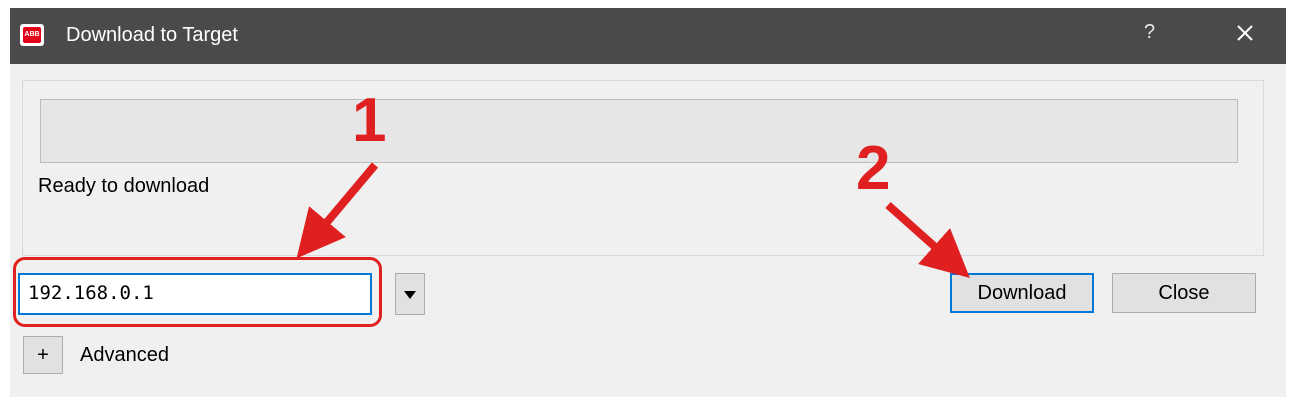 This screenshot has height=405, width=1296. I want to click on chevron-down-icon, so click(410, 295).